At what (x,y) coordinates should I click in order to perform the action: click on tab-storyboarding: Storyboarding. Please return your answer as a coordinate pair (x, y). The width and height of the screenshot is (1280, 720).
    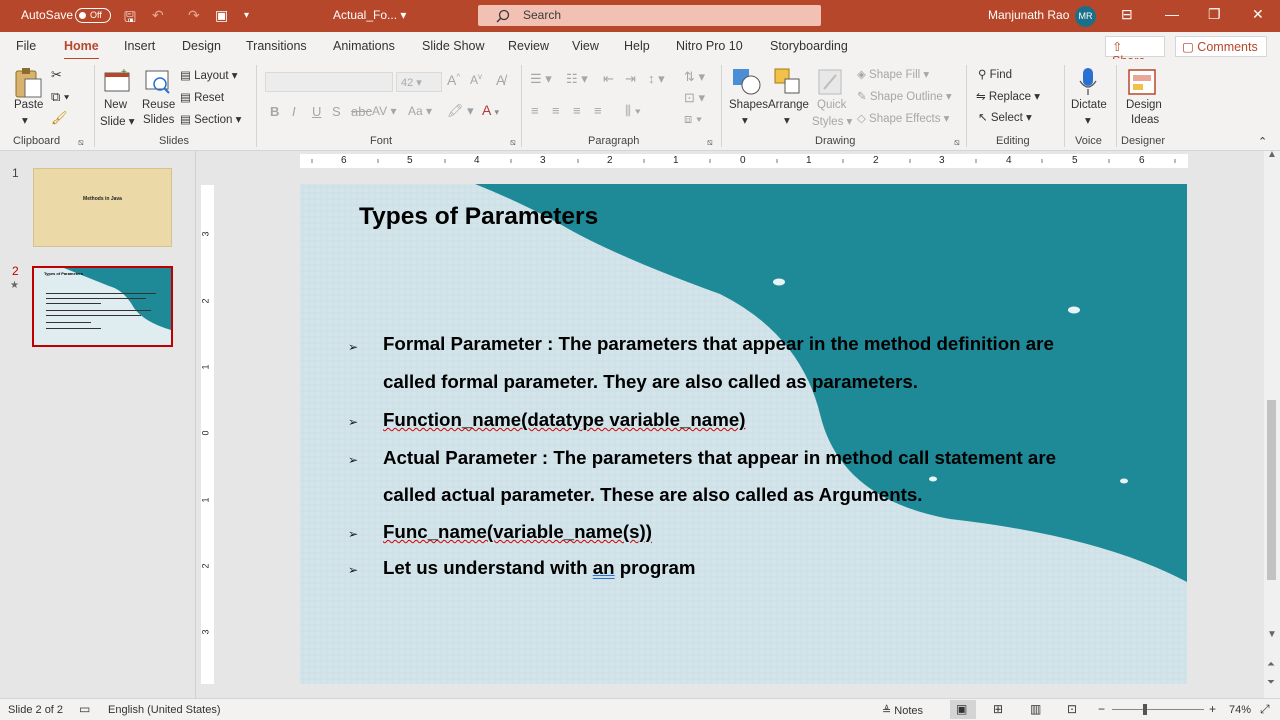
    Looking at the image, I should click on (809, 46).